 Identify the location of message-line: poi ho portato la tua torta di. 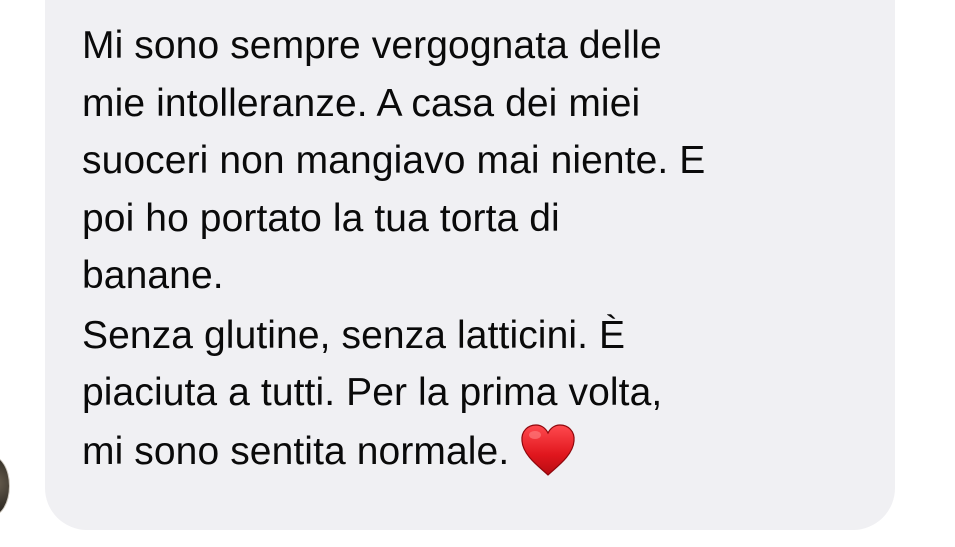
(321, 218).